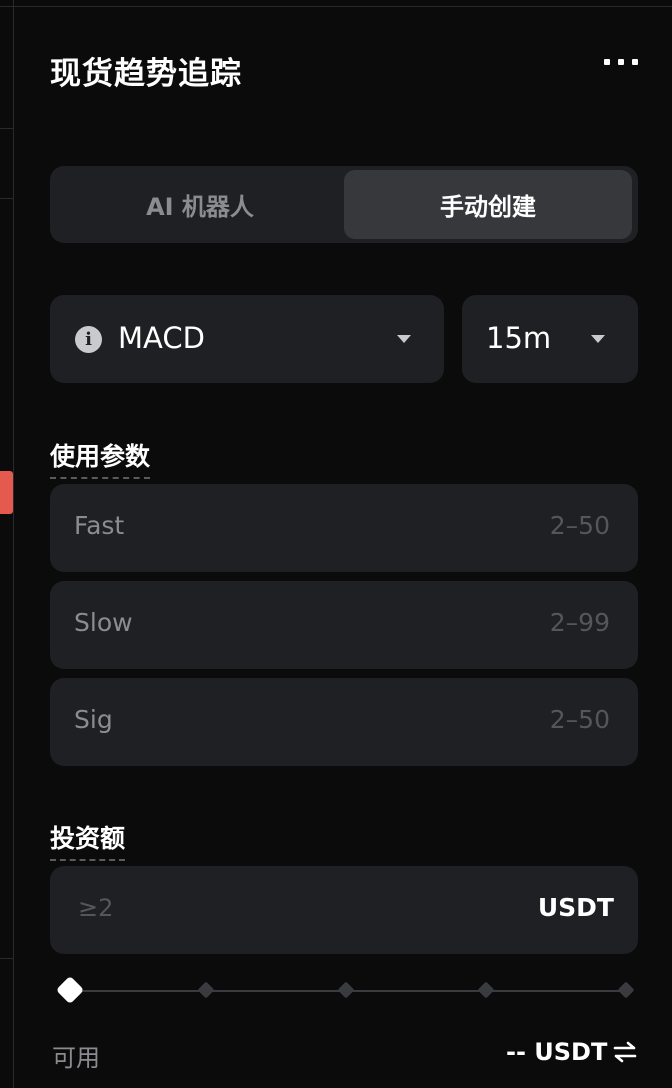 Image resolution: width=672 pixels, height=1088 pixels. What do you see at coordinates (96, 908) in the screenshot?
I see `investment-placeholder: ≥2` at bounding box center [96, 908].